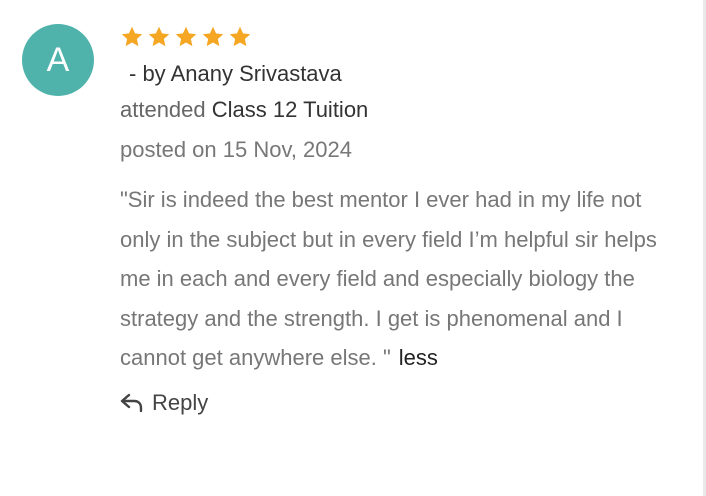 This screenshot has height=496, width=706. I want to click on reply-arrow-icon, so click(132, 403).